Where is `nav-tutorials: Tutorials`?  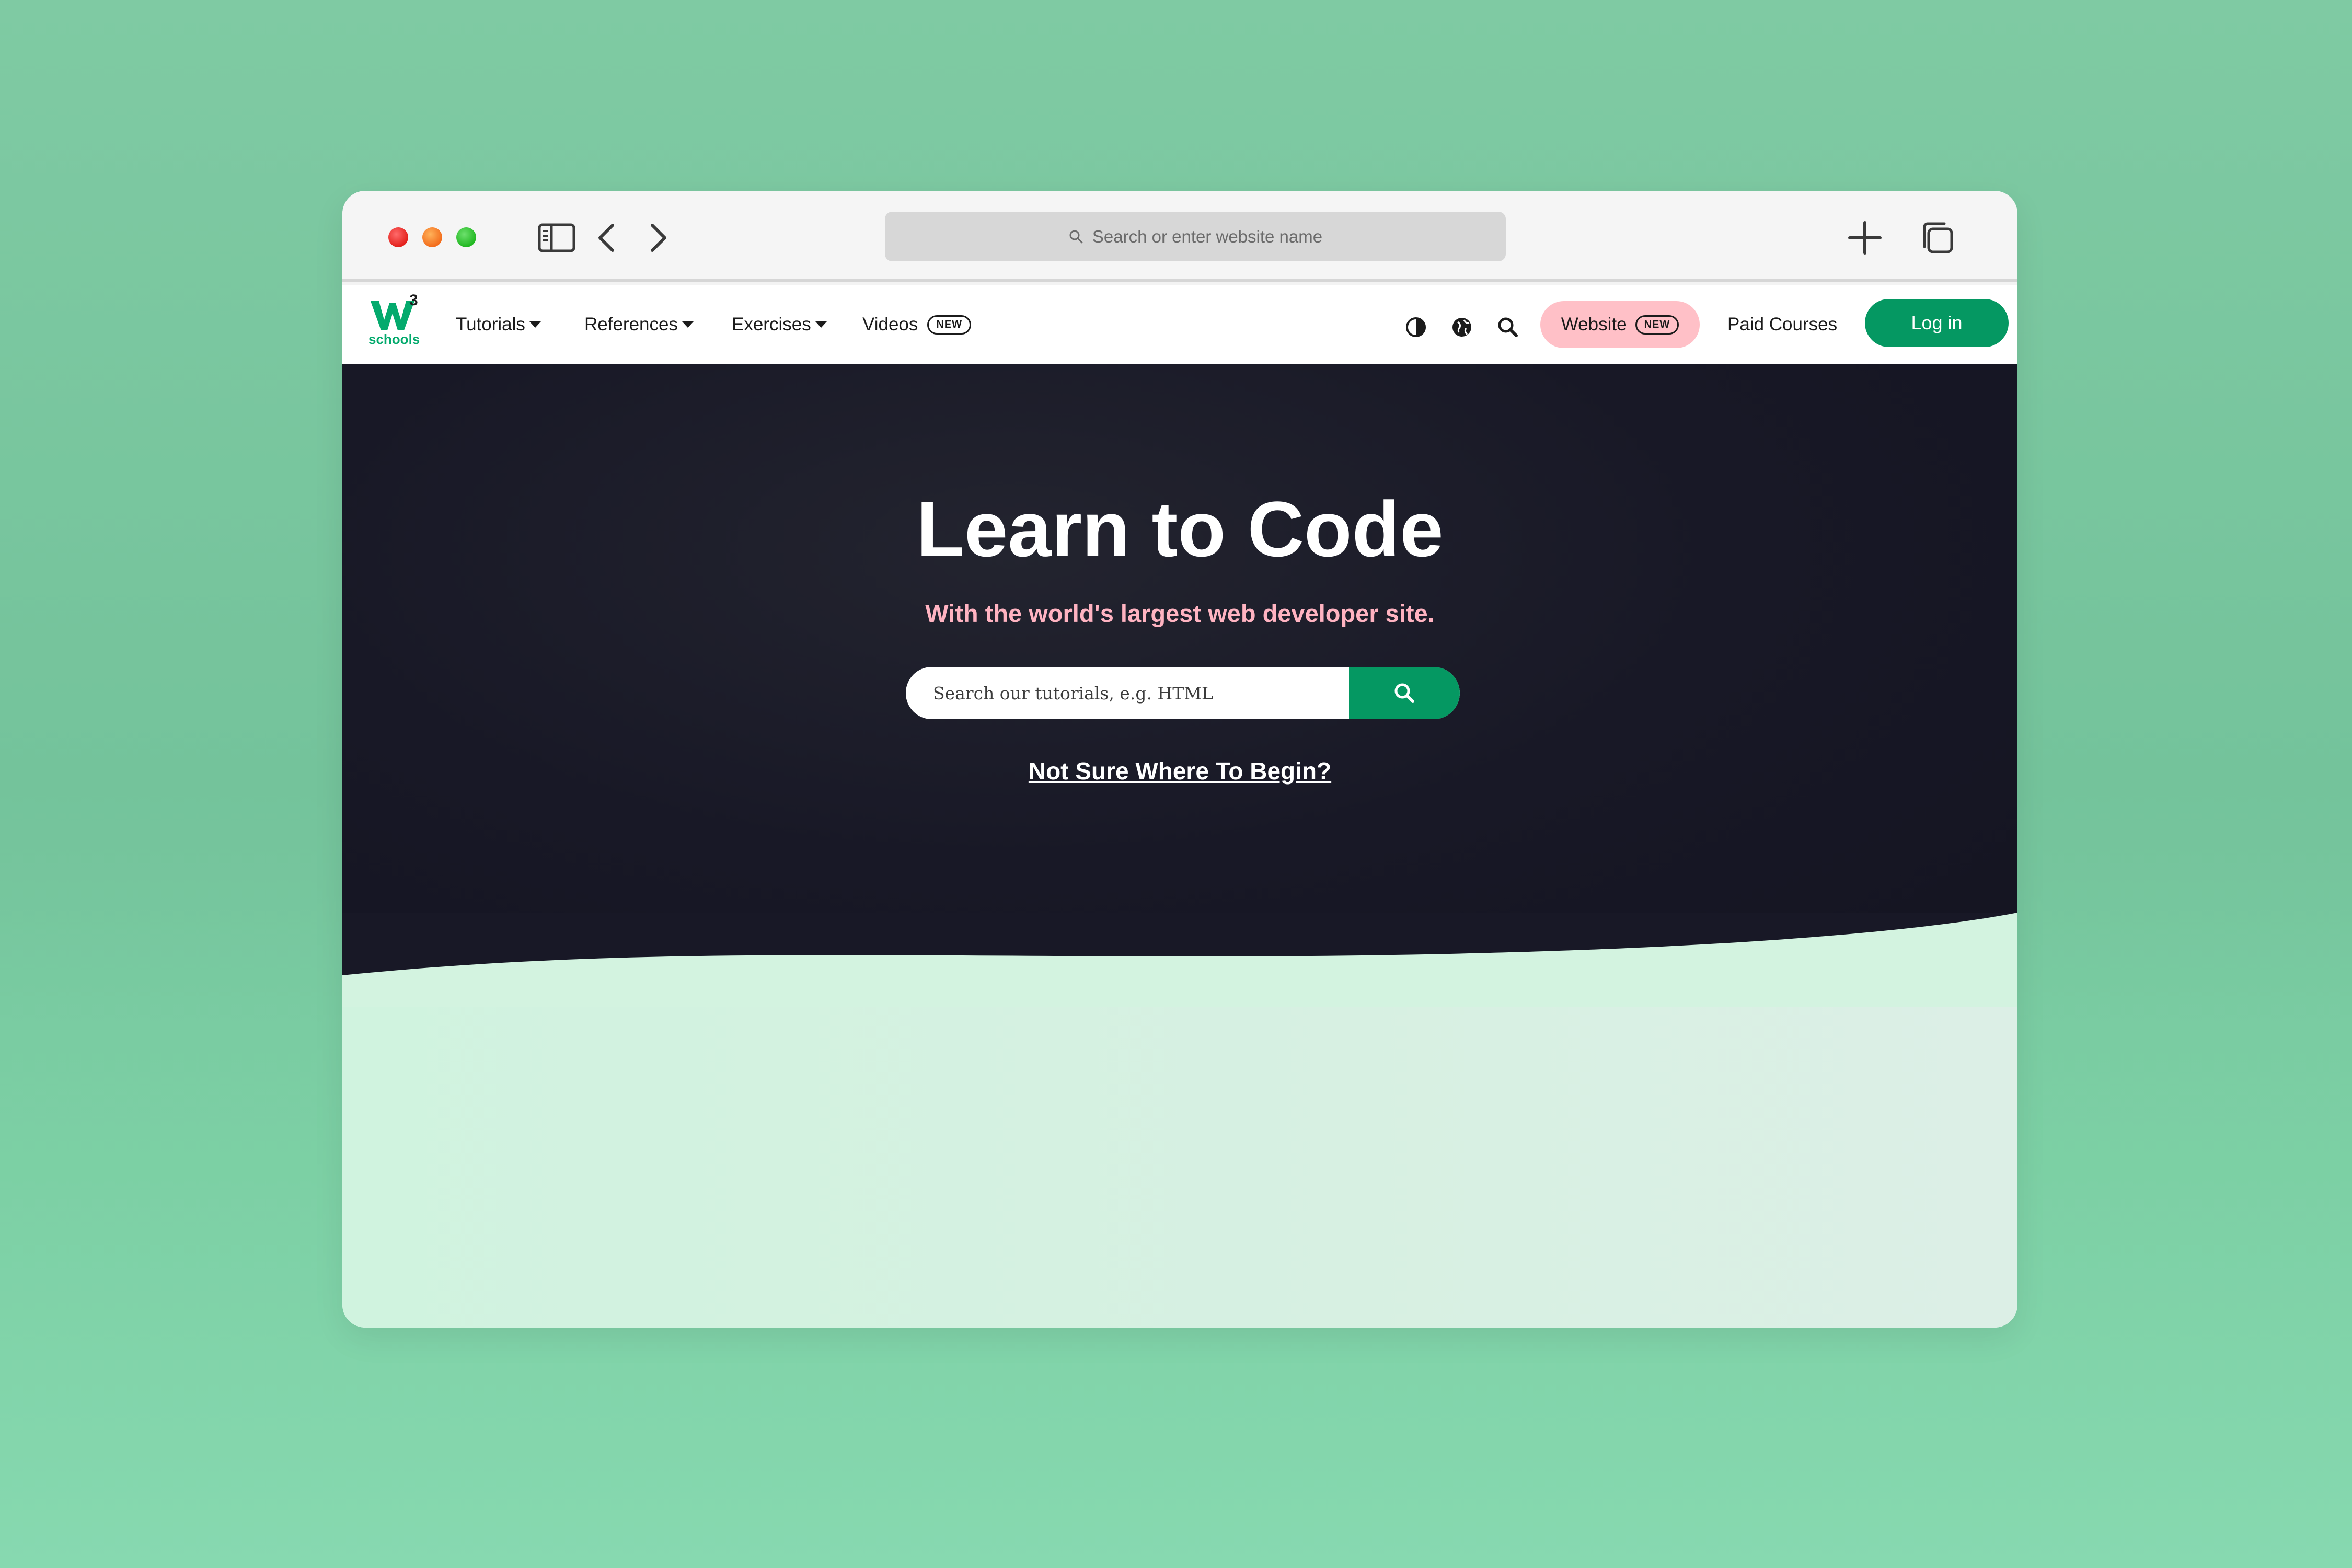
nav-tutorials: Tutorials is located at coordinates (498, 324).